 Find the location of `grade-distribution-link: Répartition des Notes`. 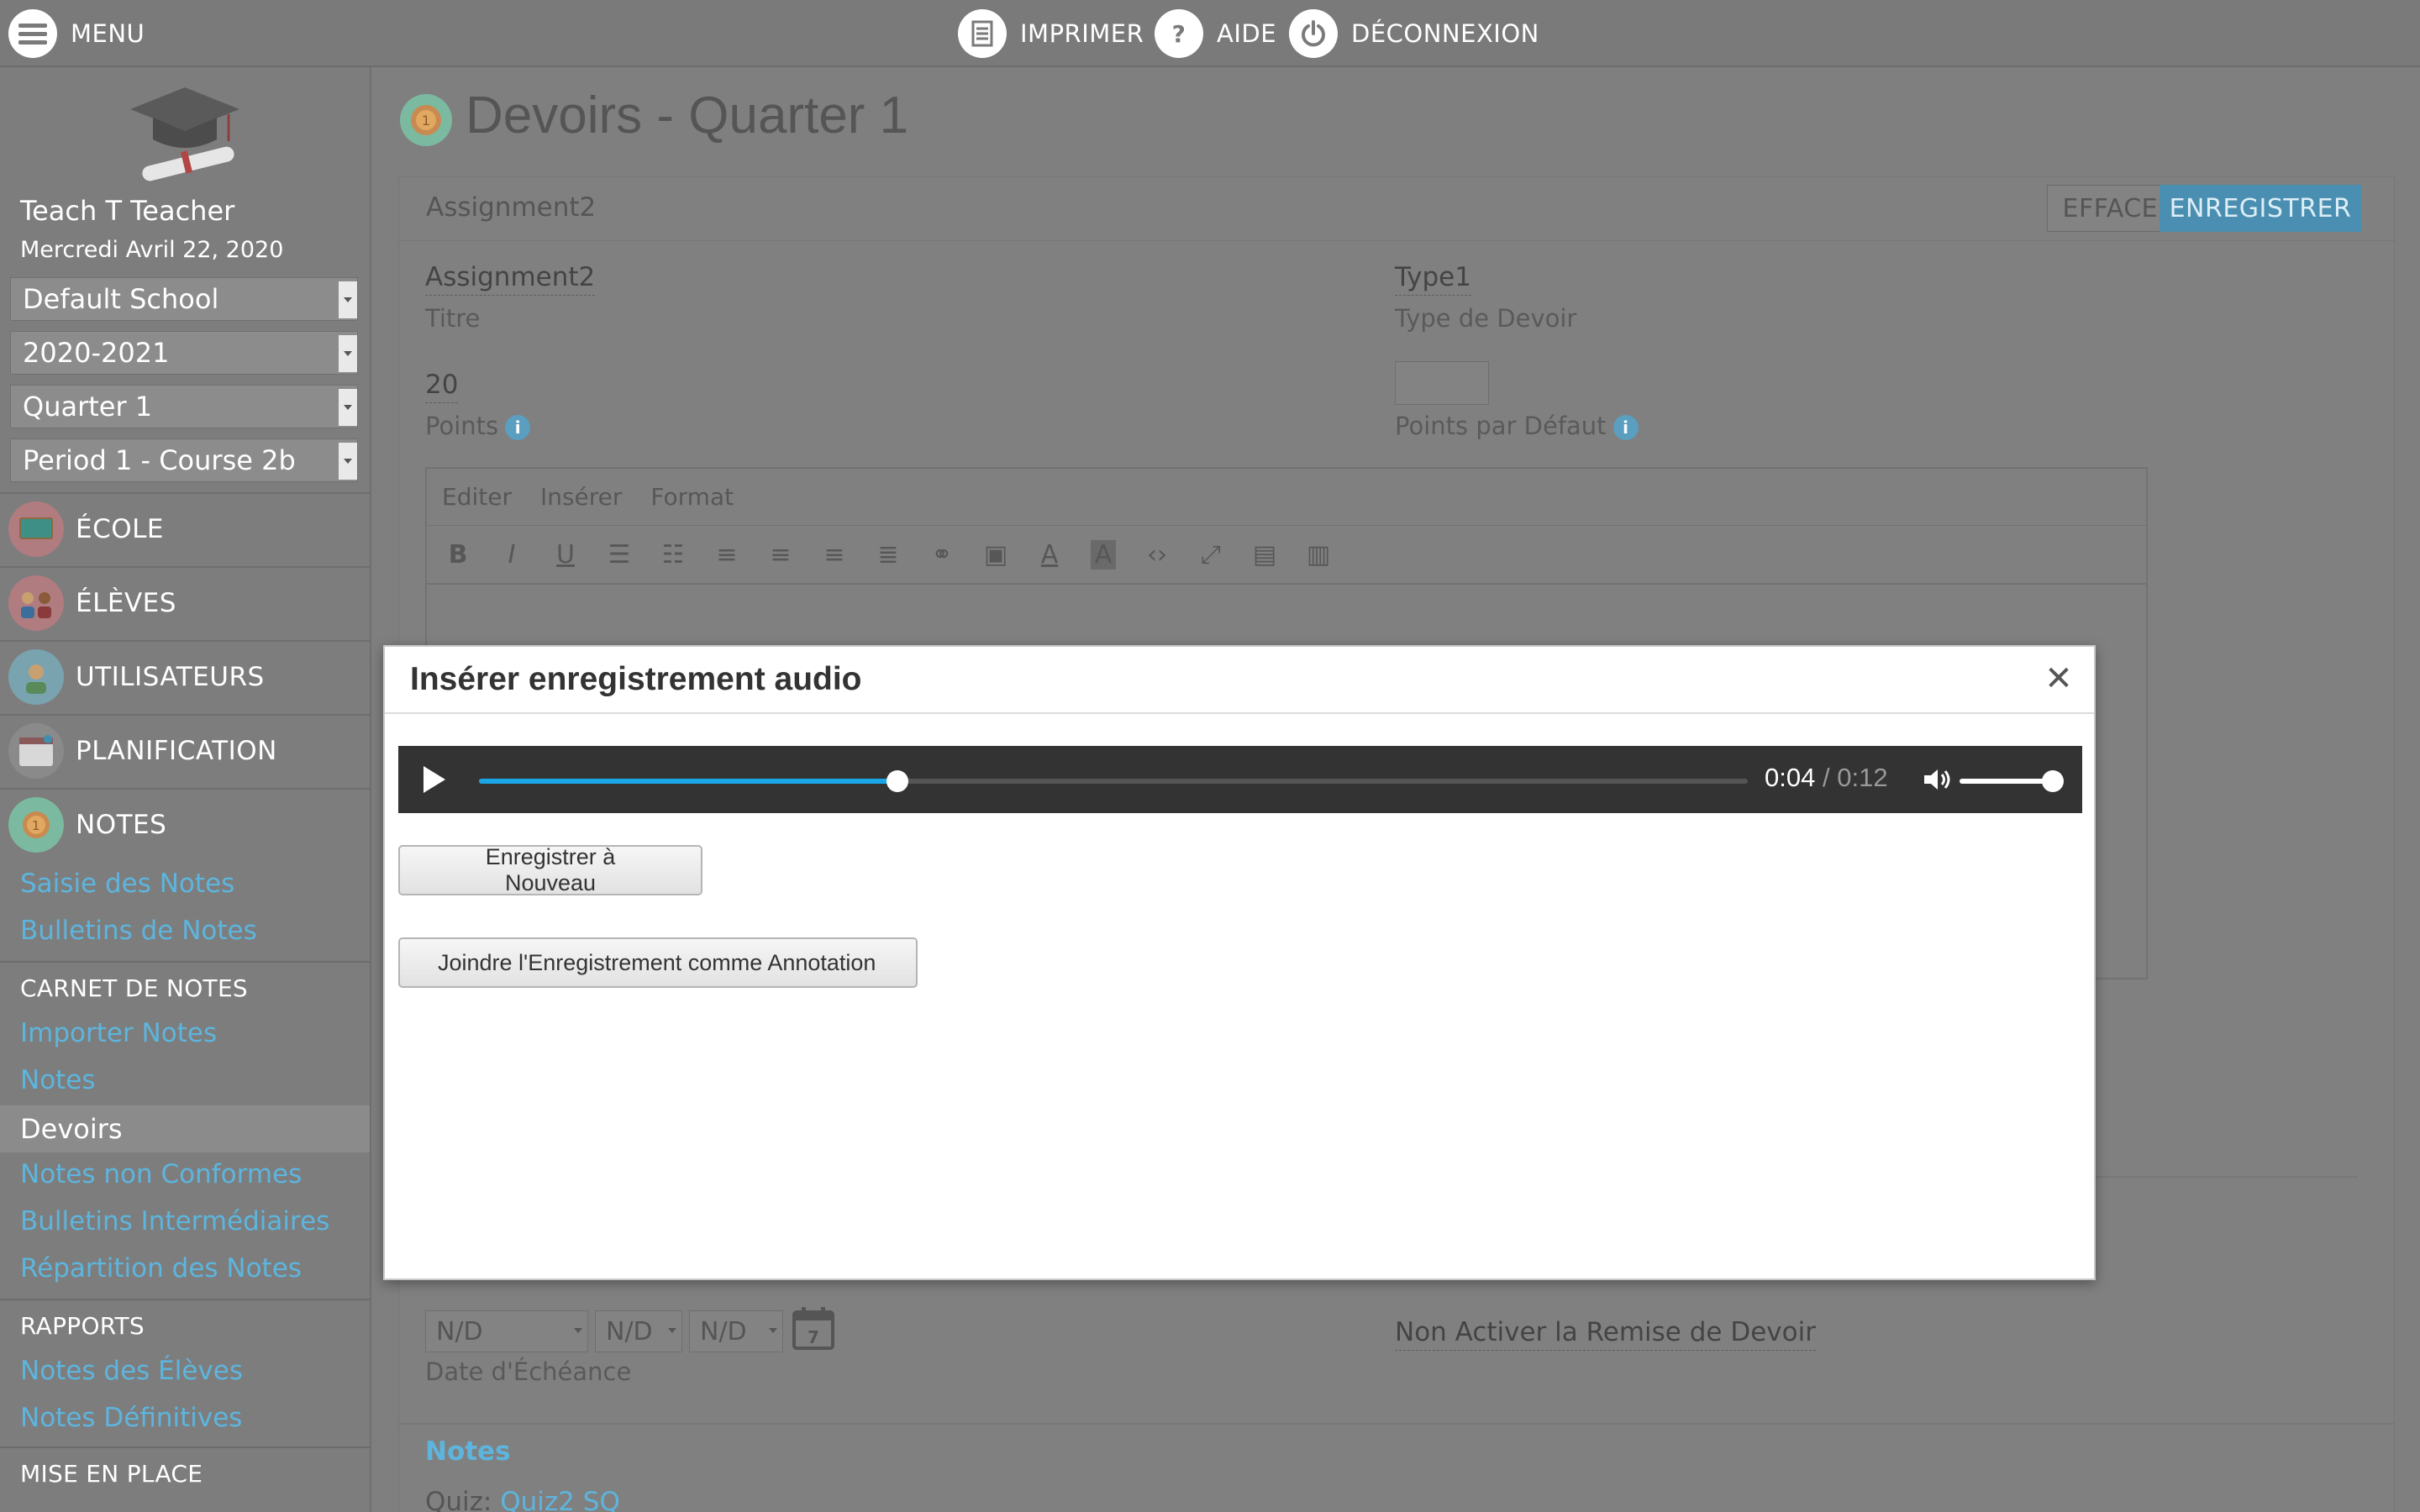

grade-distribution-link: Répartition des Notes is located at coordinates (161, 1268).